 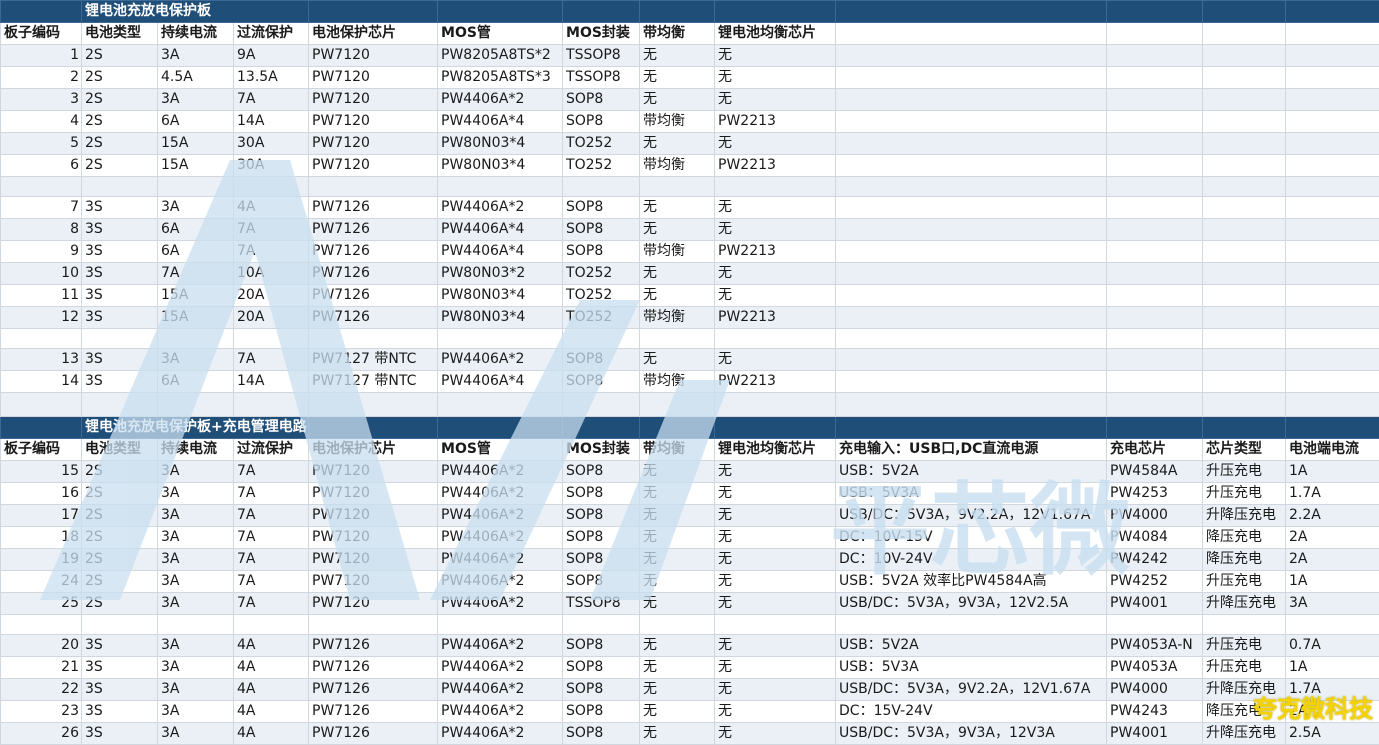 What do you see at coordinates (271, 318) in the screenshot?
I see `table-cell: 20A` at bounding box center [271, 318].